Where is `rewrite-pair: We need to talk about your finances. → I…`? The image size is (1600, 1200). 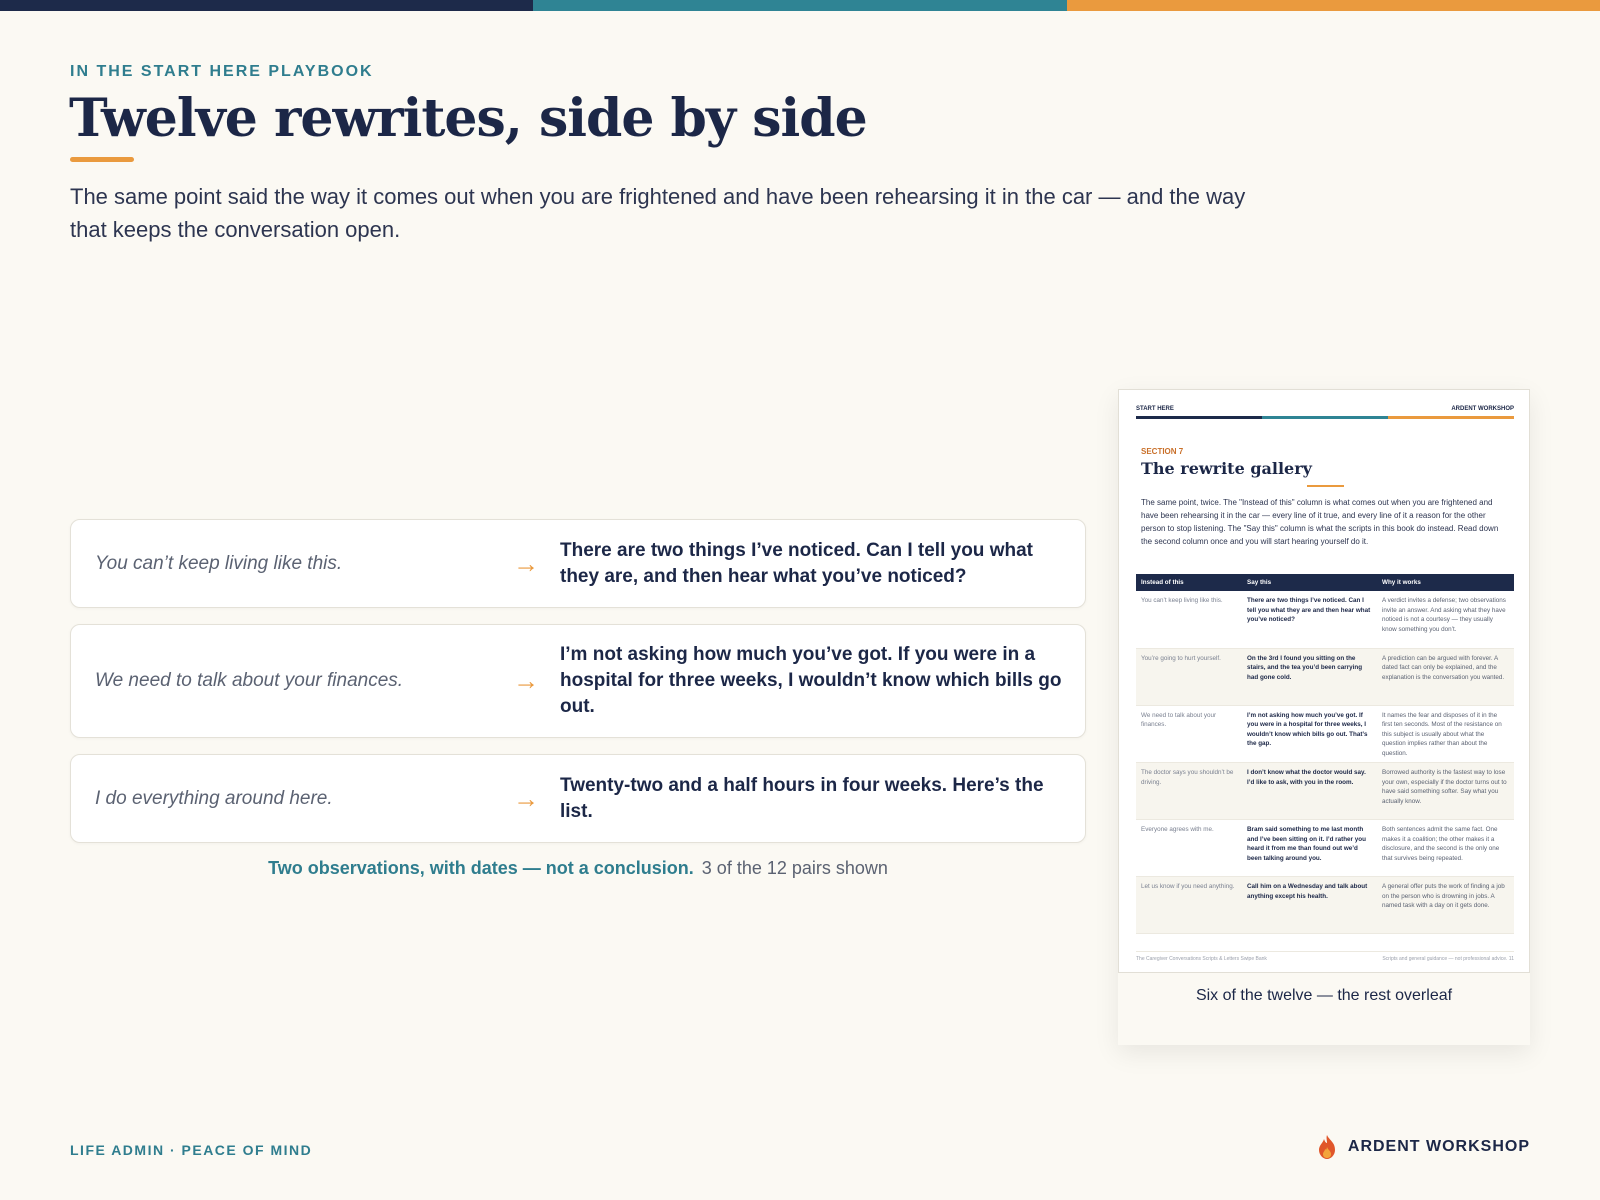 rewrite-pair: We need to talk about your finances. → I… is located at coordinates (578, 681).